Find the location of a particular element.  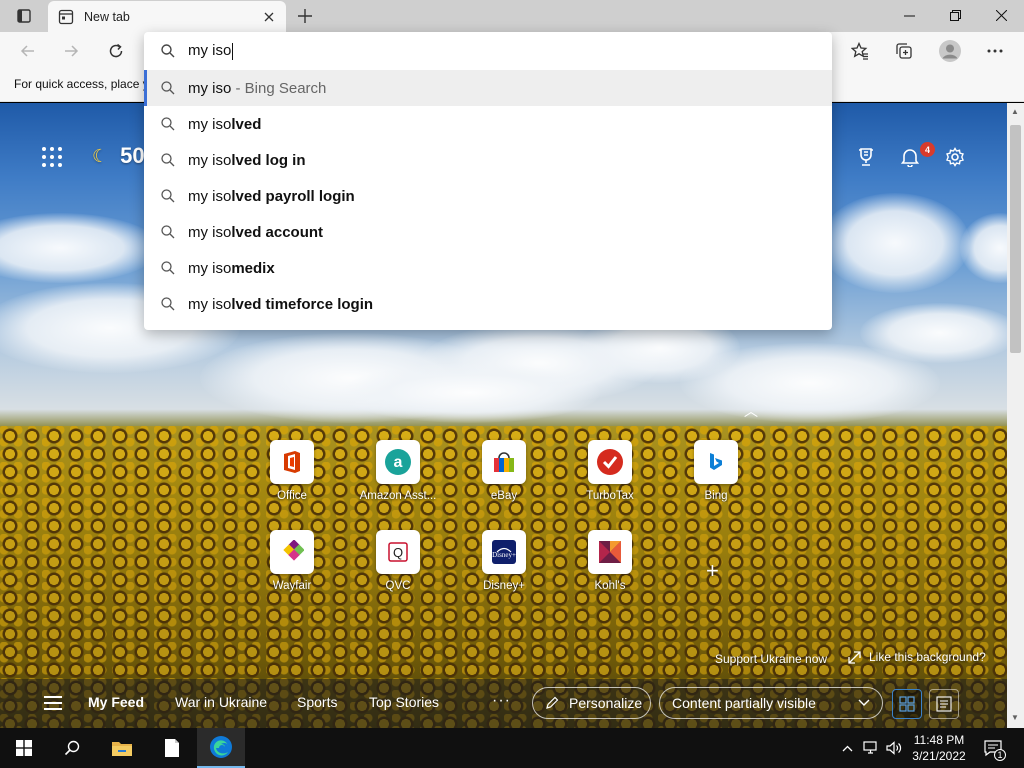

feed-tab-my-feed: My Feed is located at coordinates (116, 702).